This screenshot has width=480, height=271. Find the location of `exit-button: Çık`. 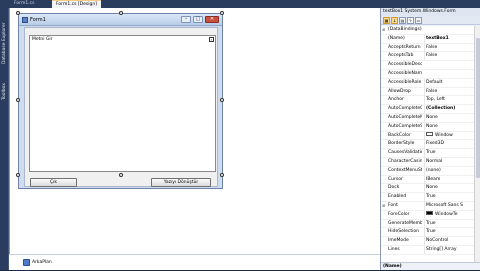

exit-button: Çık is located at coordinates (53, 182).